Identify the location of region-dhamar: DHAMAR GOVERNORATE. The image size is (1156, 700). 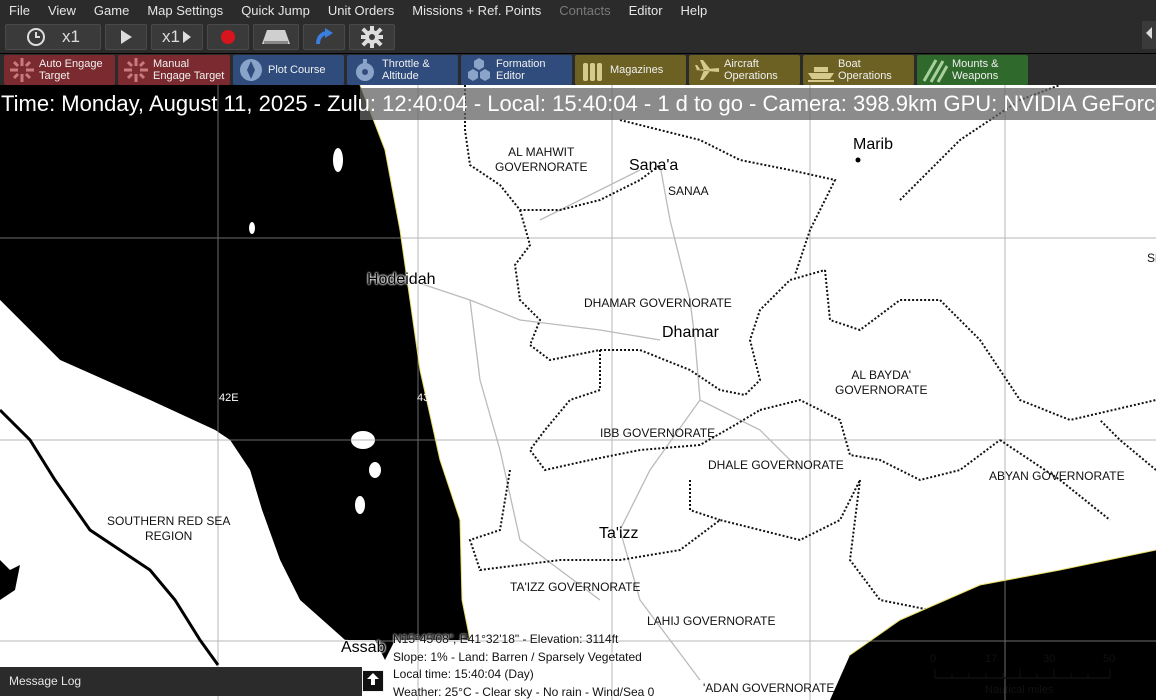
(658, 303).